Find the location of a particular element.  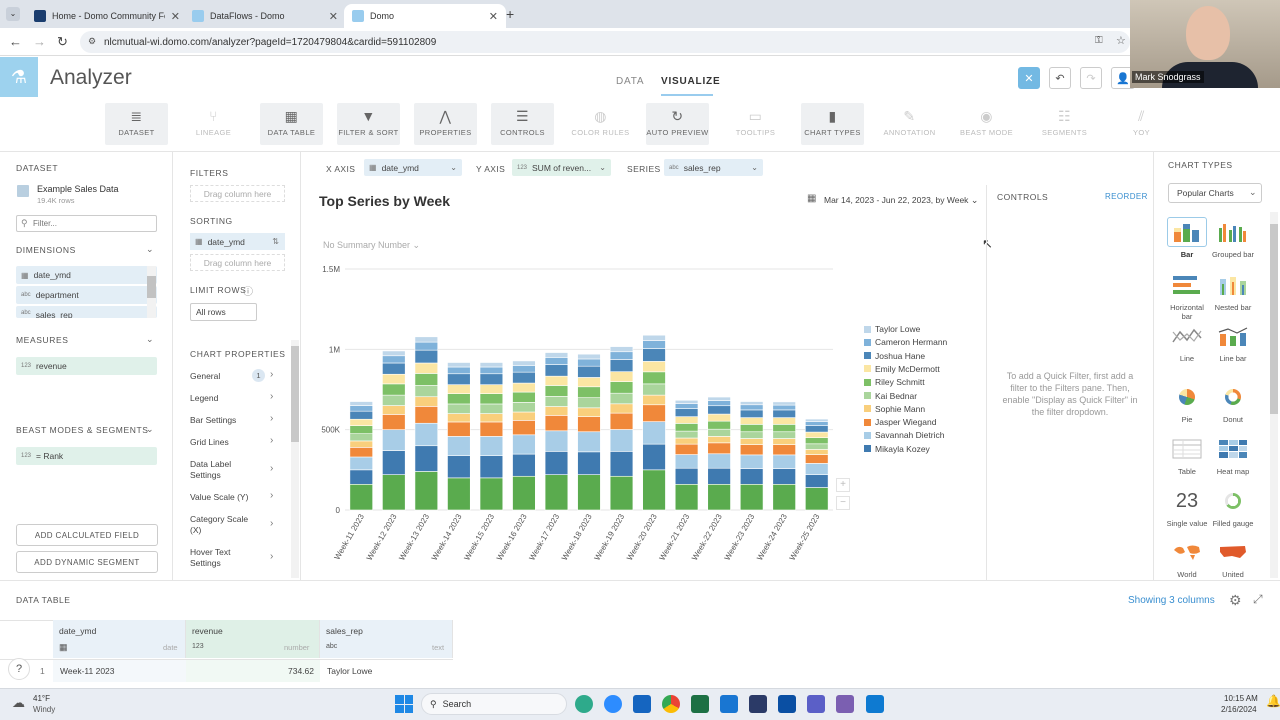

tool-data-table: ▦ DATA TABLE is located at coordinates (291, 124).